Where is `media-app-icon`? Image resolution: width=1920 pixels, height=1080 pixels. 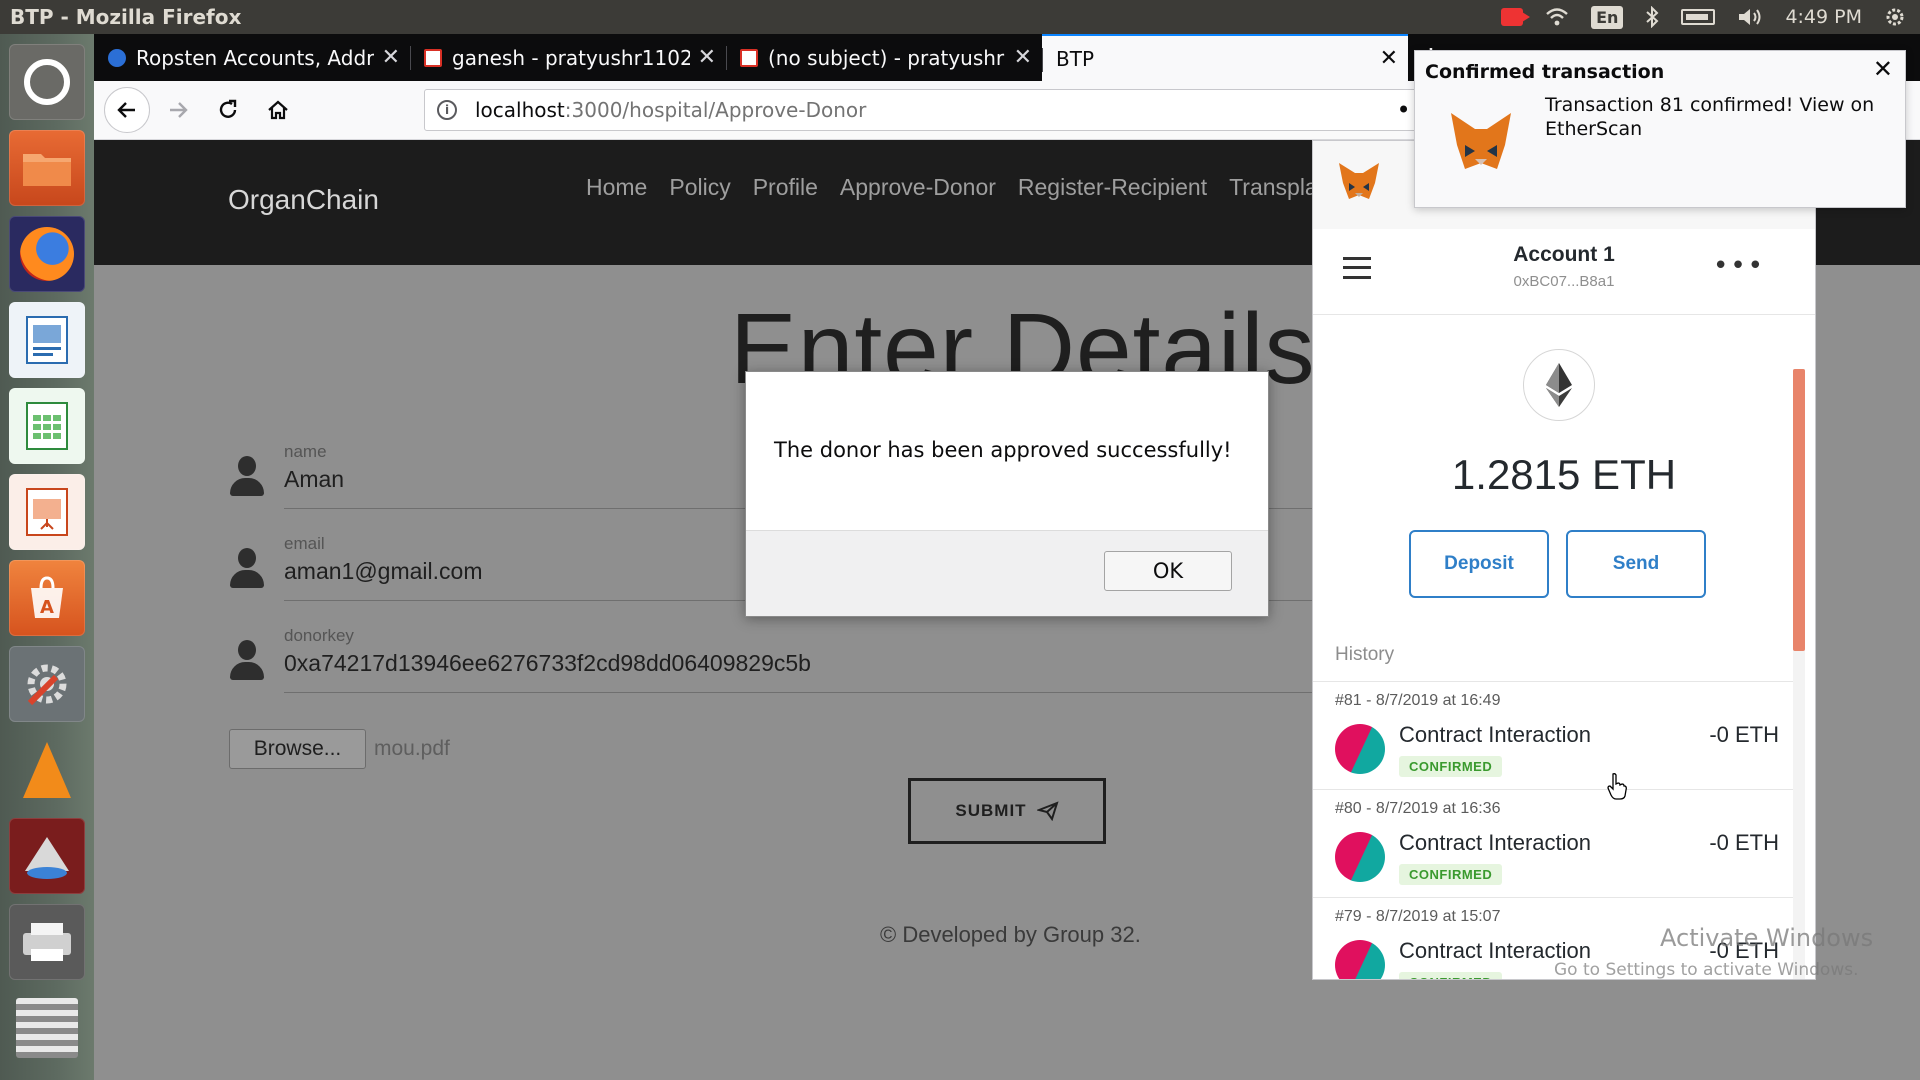
media-app-icon is located at coordinates (47, 856).